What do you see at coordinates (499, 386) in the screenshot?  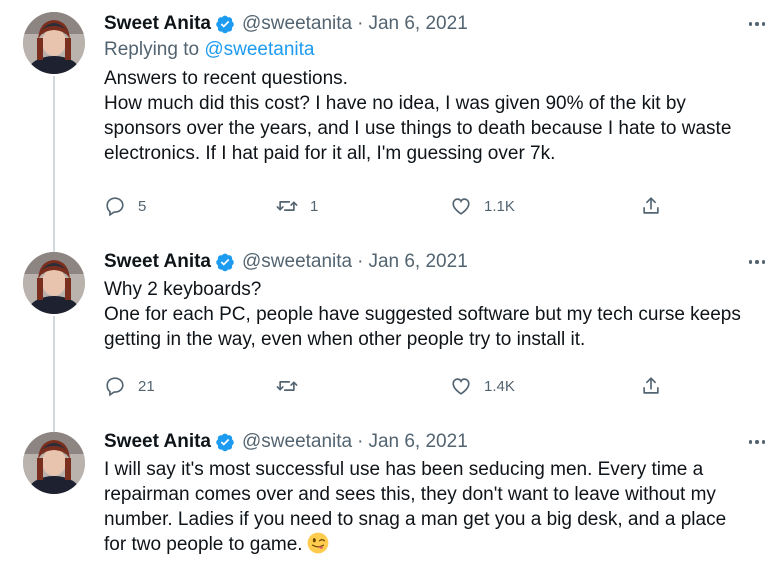 I see `like-count: 1.4K` at bounding box center [499, 386].